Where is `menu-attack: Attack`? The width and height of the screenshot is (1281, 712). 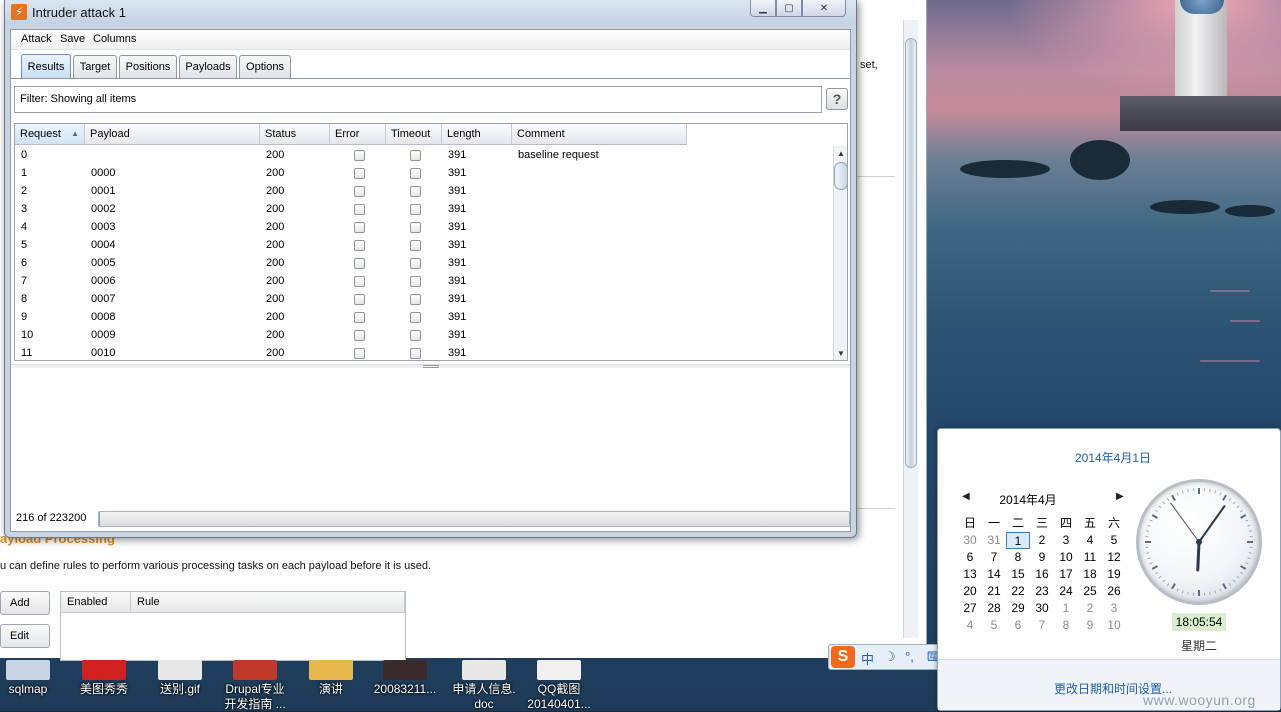 menu-attack: Attack is located at coordinates (36, 39).